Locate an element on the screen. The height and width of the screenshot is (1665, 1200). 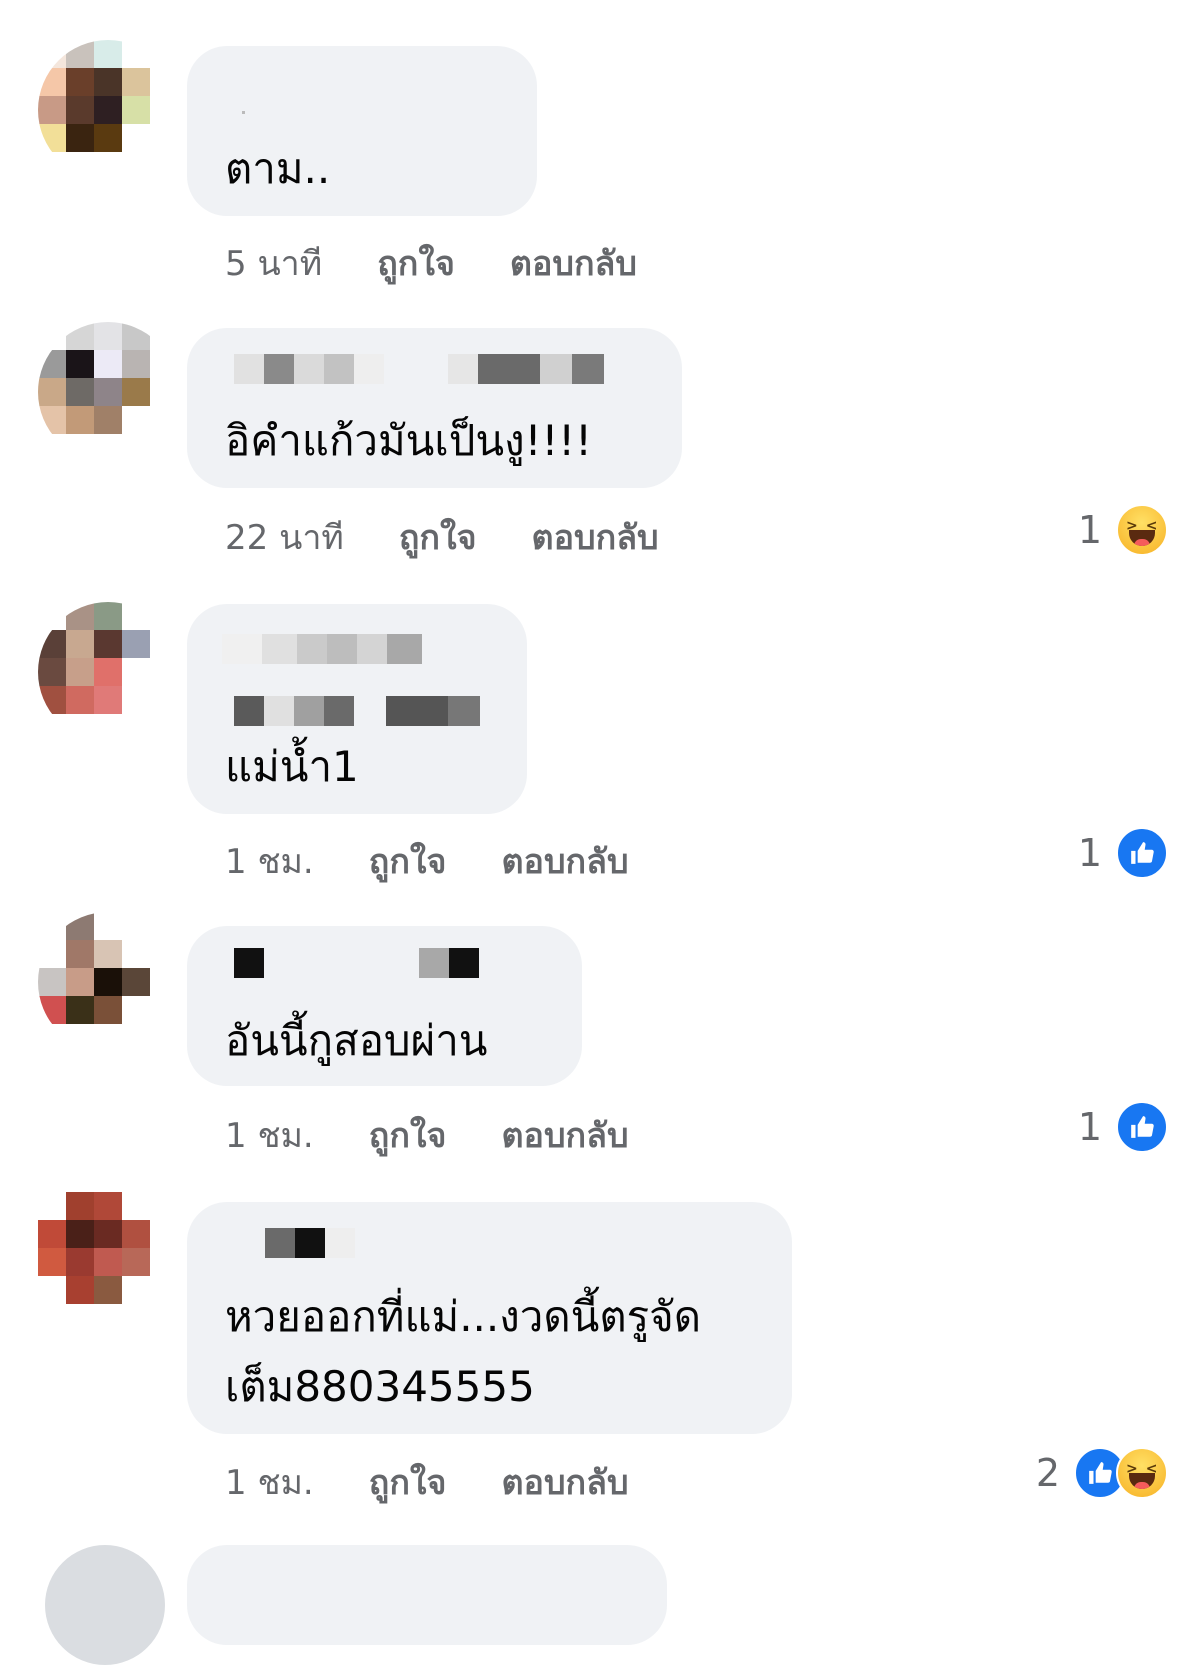
comment-text: อันนี้กูสอบผ่าน is located at coordinates (356, 1040).